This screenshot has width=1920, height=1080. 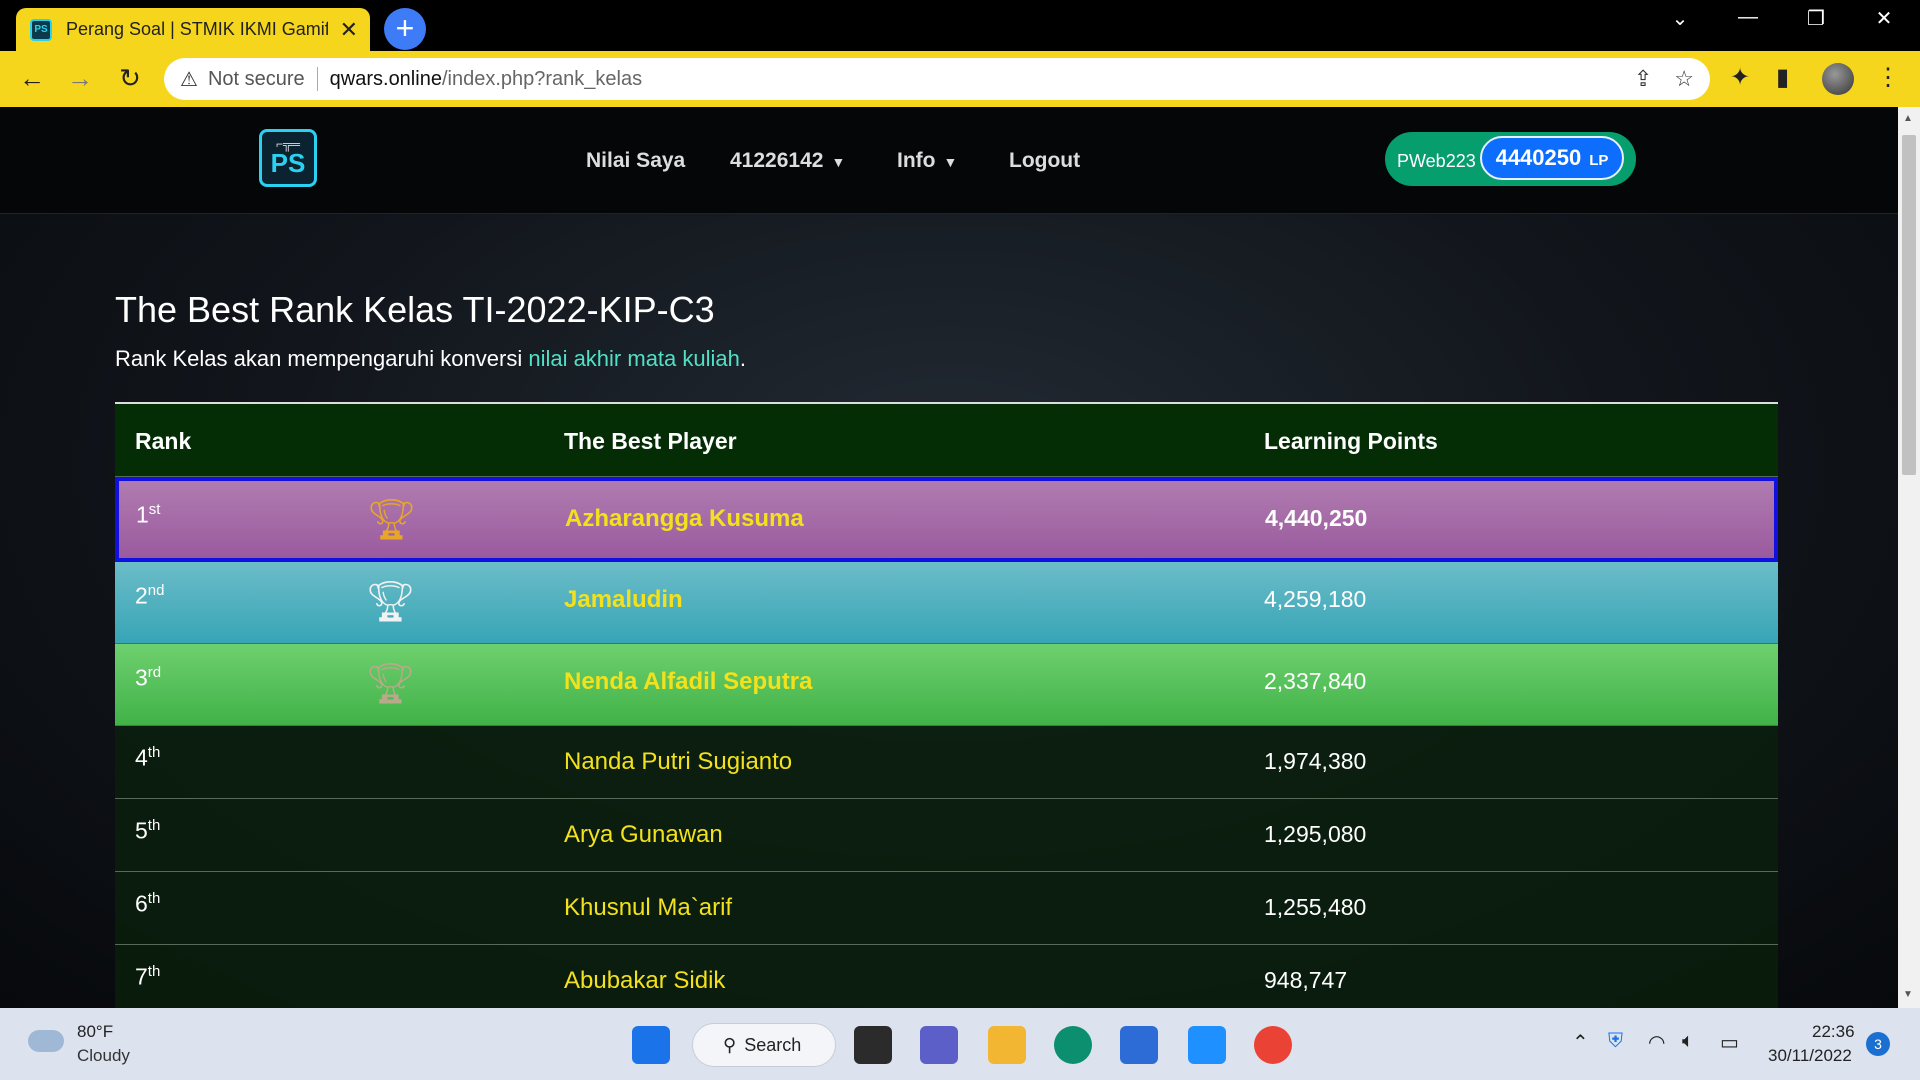 What do you see at coordinates (1810, 1056) in the screenshot?
I see `clock-date: 30/11/2022` at bounding box center [1810, 1056].